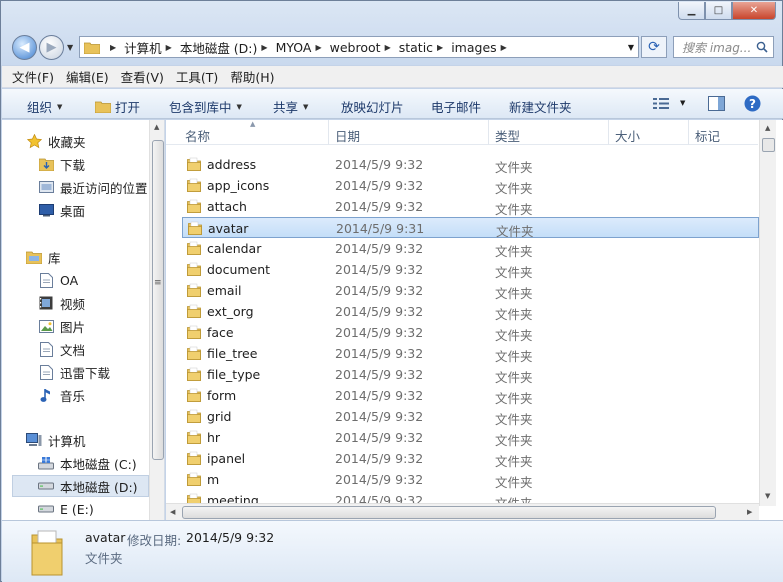 The width and height of the screenshot is (783, 582). Describe the element at coordinates (470, 228) in the screenshot. I see `file-row: avatar 2014/5/9 9:31 文件夹` at that location.